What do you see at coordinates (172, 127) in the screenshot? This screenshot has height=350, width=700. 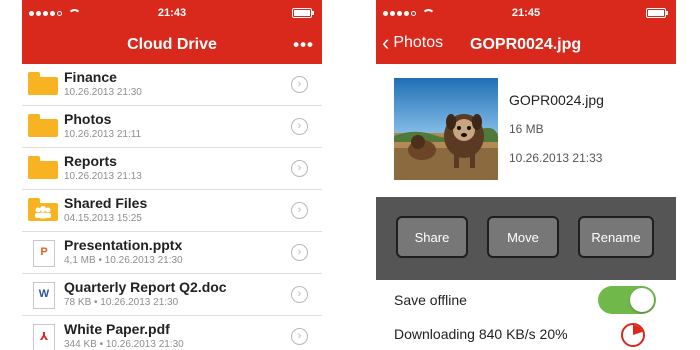 I see `list-item-photos: Photos 10.26.2013 21:11 ›` at bounding box center [172, 127].